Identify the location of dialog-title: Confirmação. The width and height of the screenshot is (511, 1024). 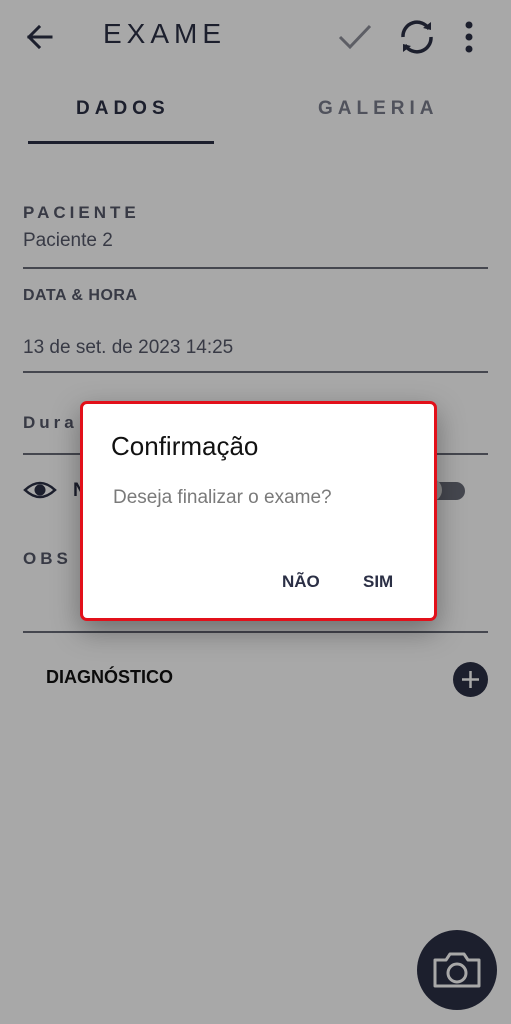
(185, 446).